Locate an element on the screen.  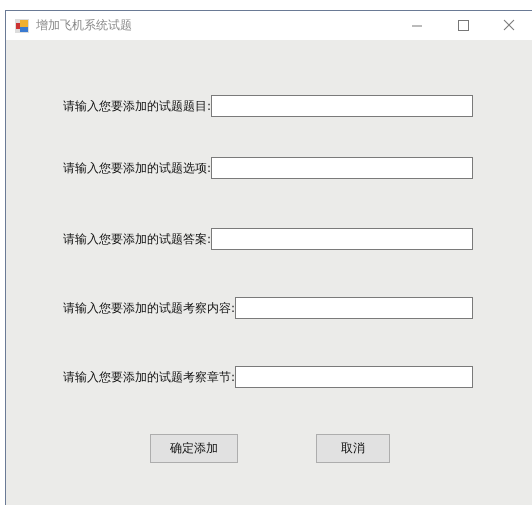
field-label: 请输入您要添加的试题答案: is located at coordinates (137, 239).